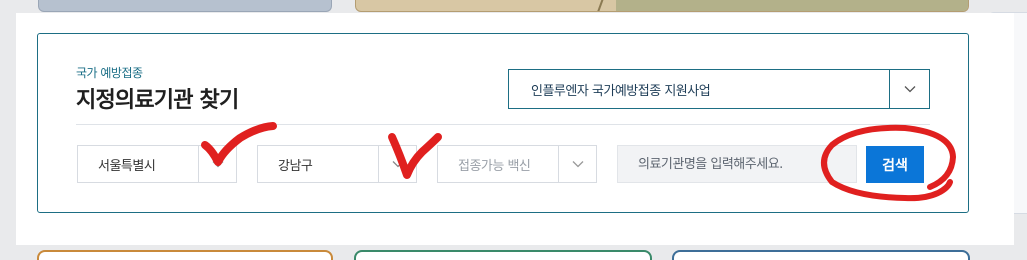 This screenshot has height=260, width=1027. I want to click on divider, so click(503, 124).